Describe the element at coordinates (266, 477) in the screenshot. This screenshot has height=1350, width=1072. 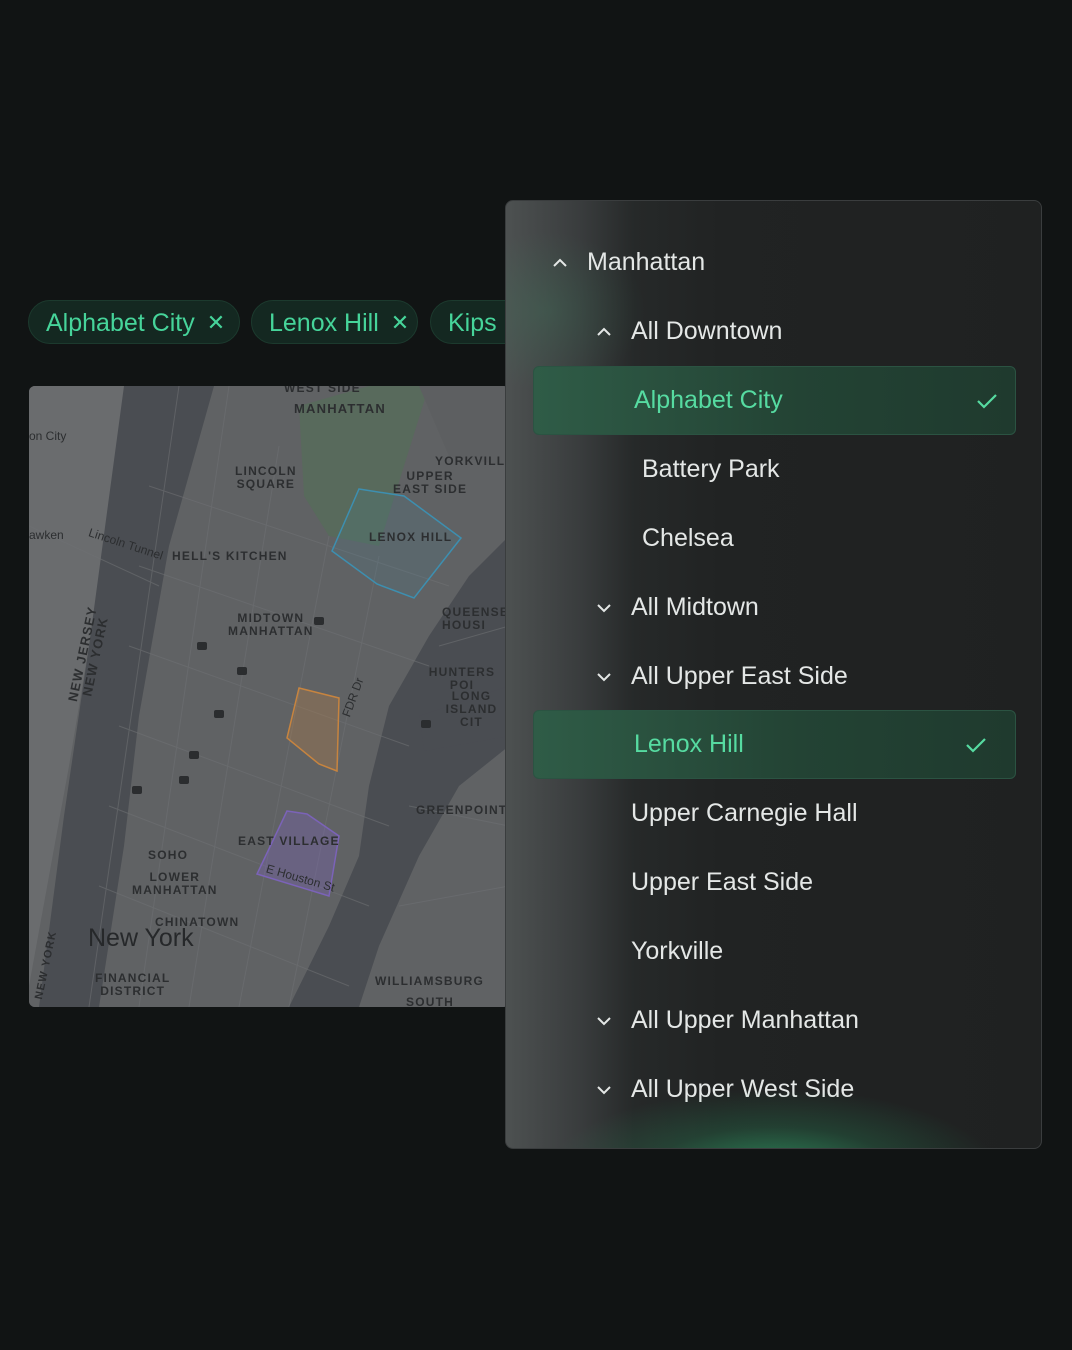
I see `map-label-lincoln-square: LINCOLN SQUARE` at that location.